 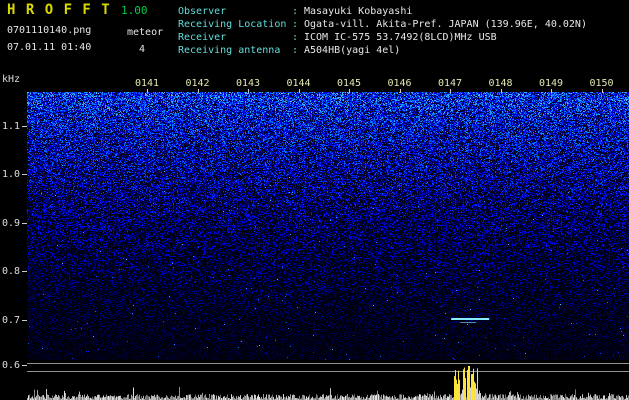 What do you see at coordinates (49, 30) in the screenshot?
I see `output-filename: 0701110140.png` at bounding box center [49, 30].